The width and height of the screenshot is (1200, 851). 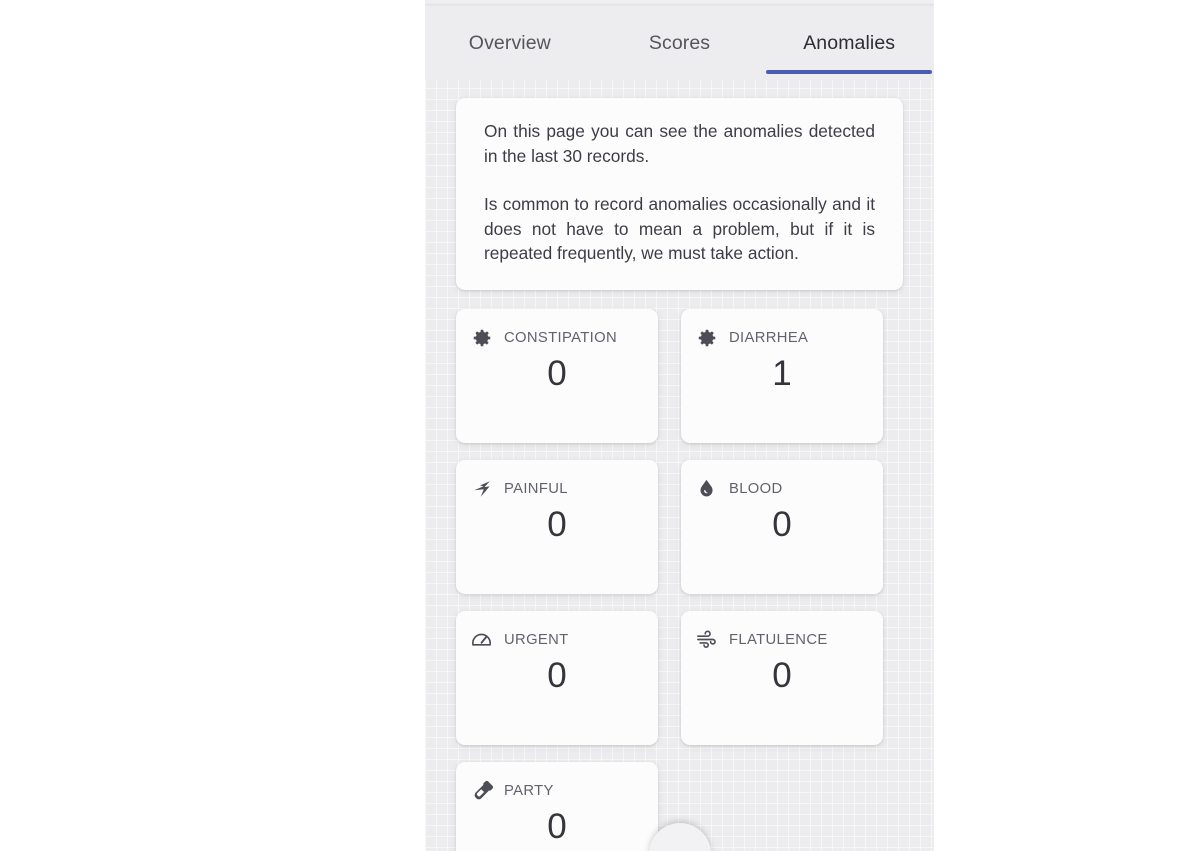 What do you see at coordinates (769, 337) in the screenshot?
I see `anomaly-label: DIARRHEA` at bounding box center [769, 337].